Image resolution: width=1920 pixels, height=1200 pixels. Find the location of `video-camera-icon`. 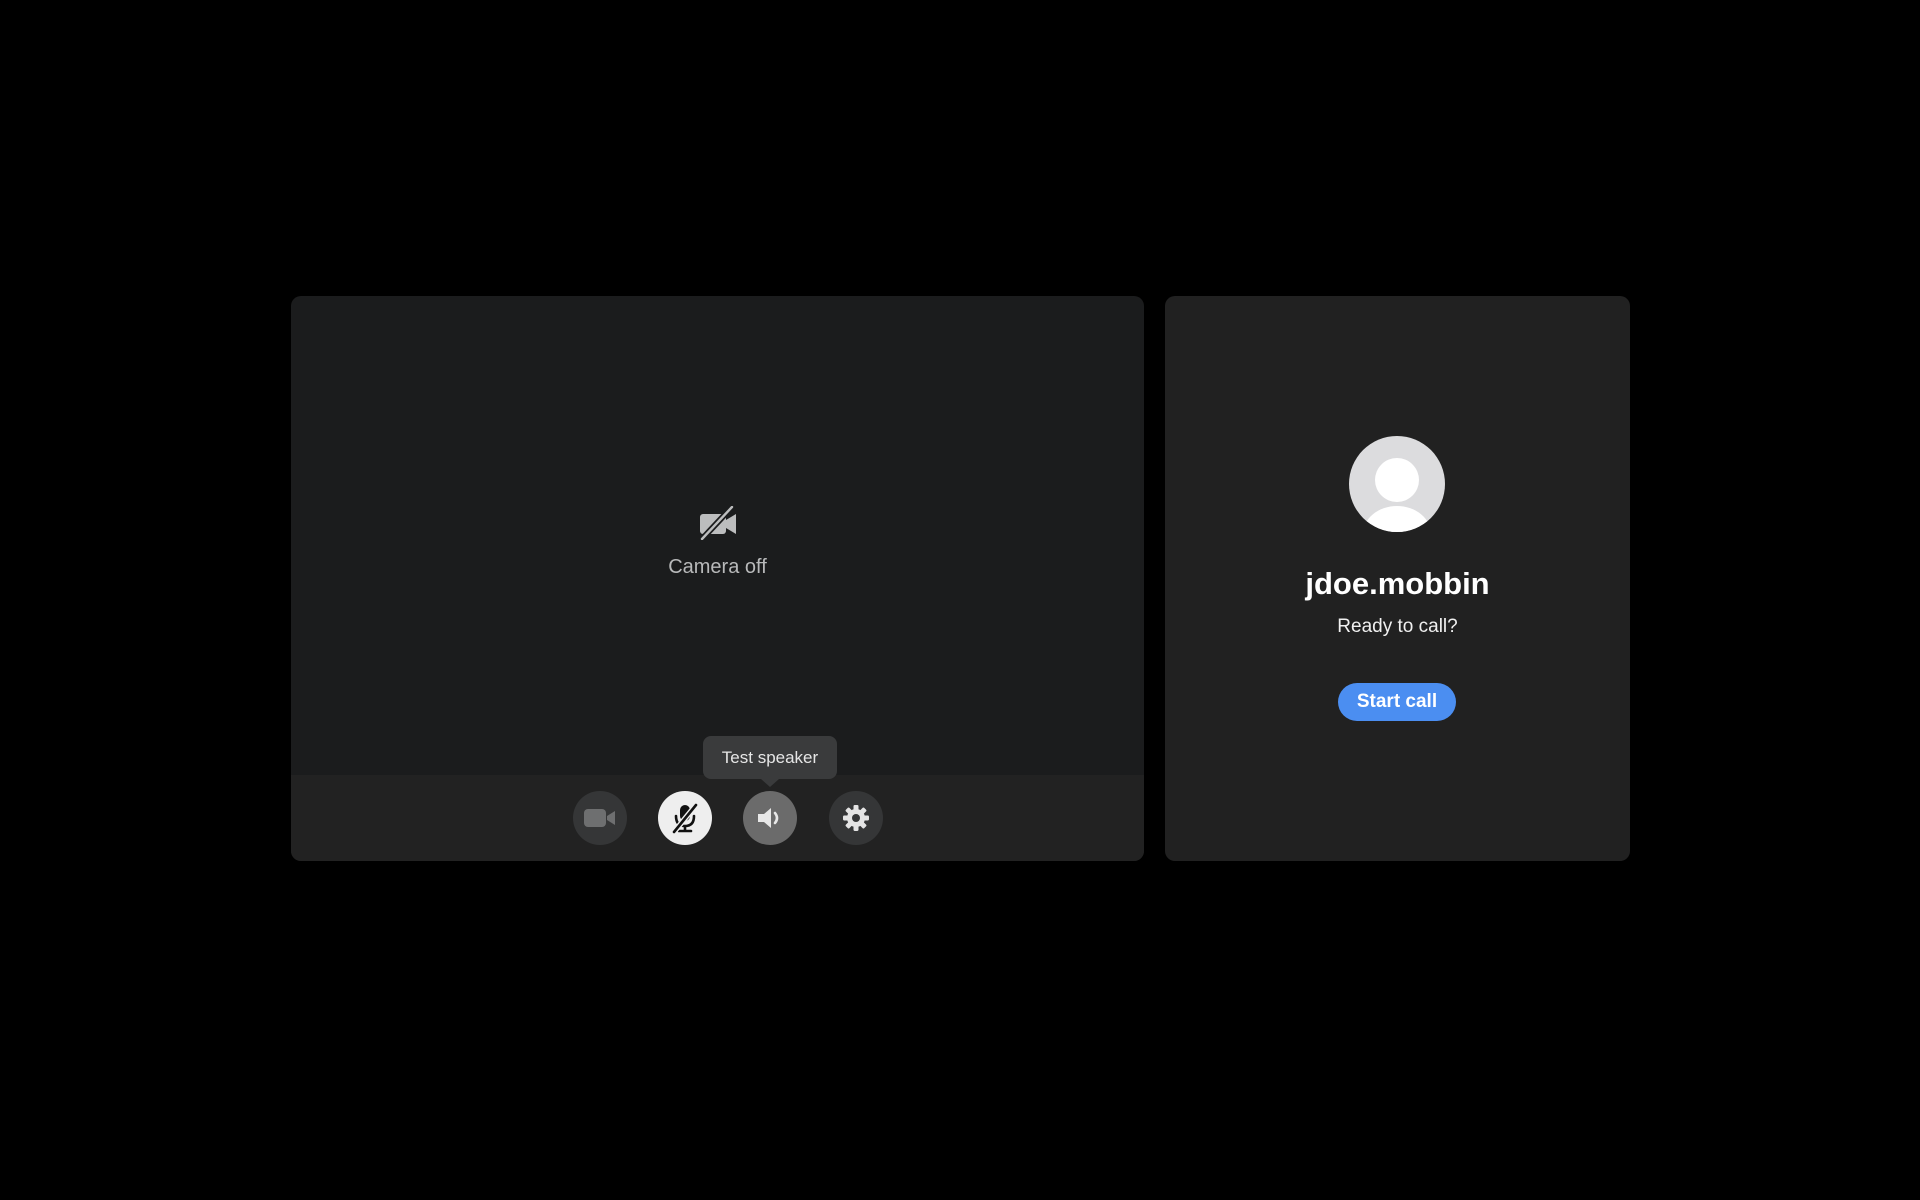

video-camera-icon is located at coordinates (599, 818).